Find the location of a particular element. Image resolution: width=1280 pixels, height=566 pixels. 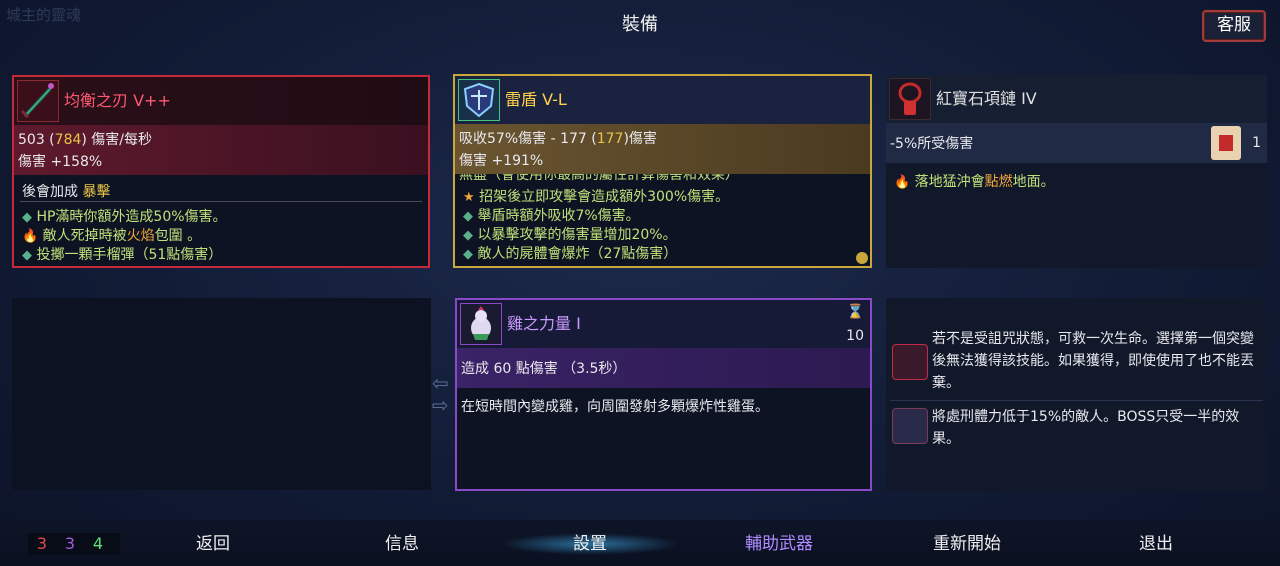

amulet-card-header: 紅寶石項鏈 IV is located at coordinates (1076, 99).